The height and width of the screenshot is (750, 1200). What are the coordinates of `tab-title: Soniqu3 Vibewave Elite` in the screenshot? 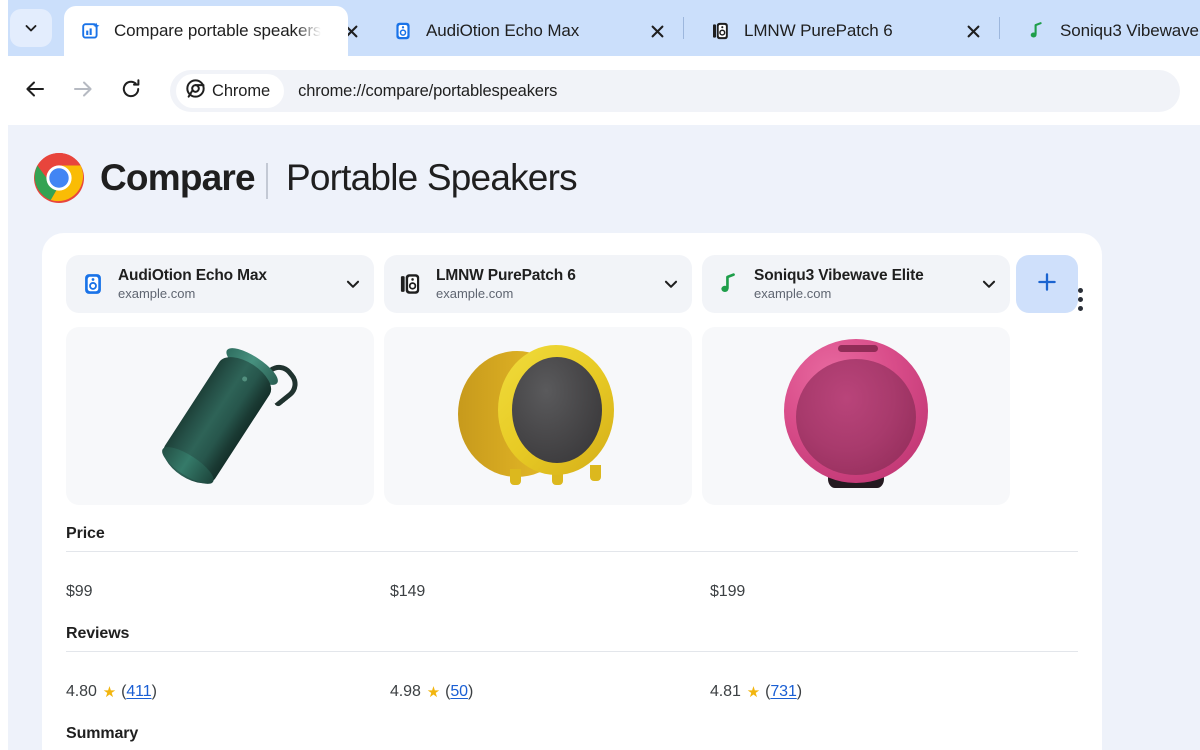 It's located at (1130, 30).